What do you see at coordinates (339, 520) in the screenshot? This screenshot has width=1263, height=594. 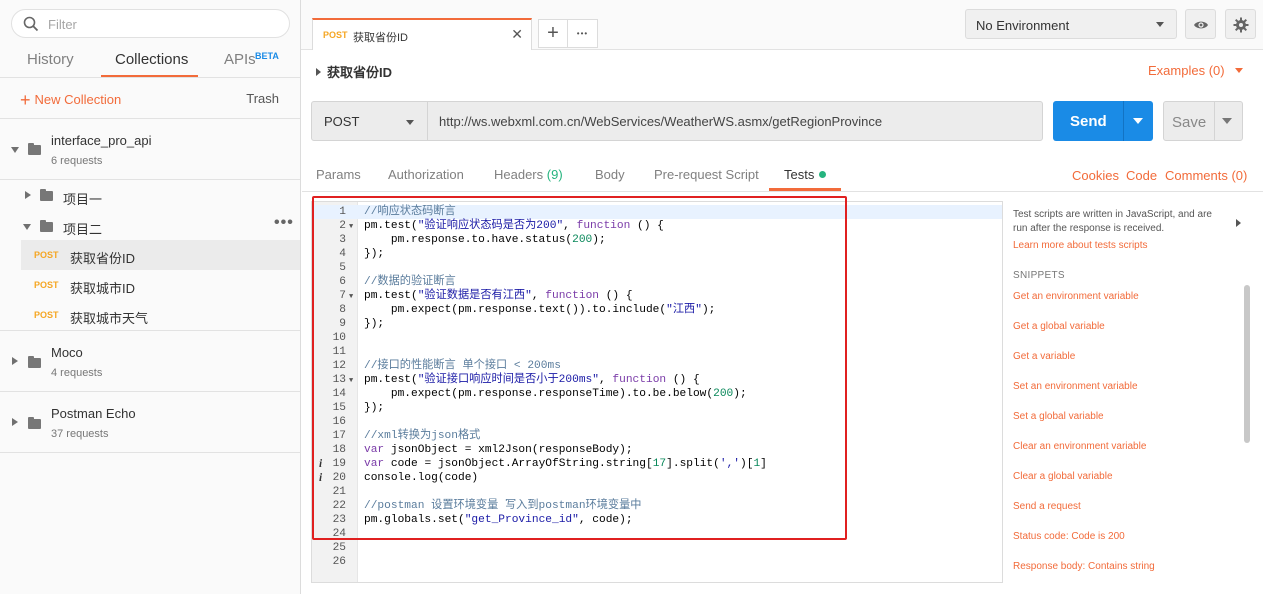 I see `line-number: 23` at bounding box center [339, 520].